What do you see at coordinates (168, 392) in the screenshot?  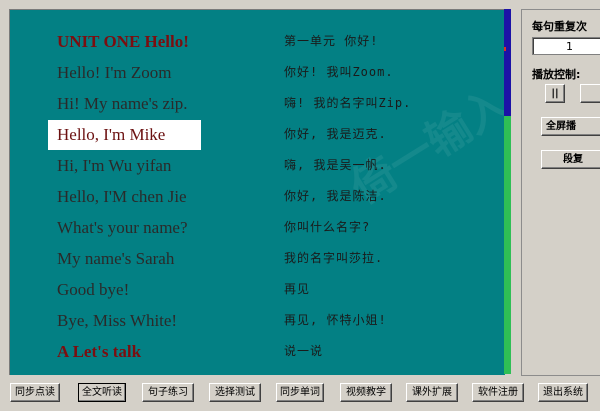 I see `toolbar-button: 句子练习` at bounding box center [168, 392].